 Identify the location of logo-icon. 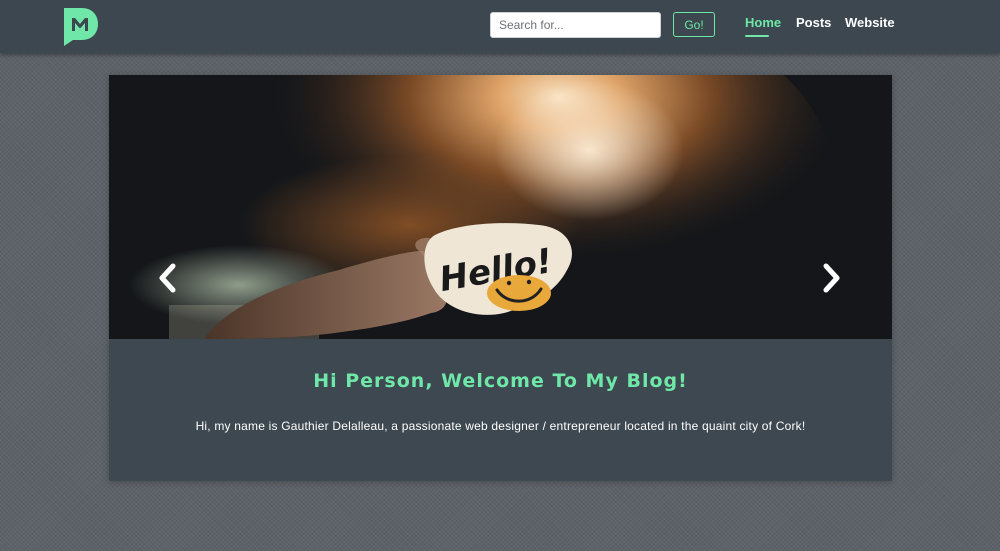
(81, 27).